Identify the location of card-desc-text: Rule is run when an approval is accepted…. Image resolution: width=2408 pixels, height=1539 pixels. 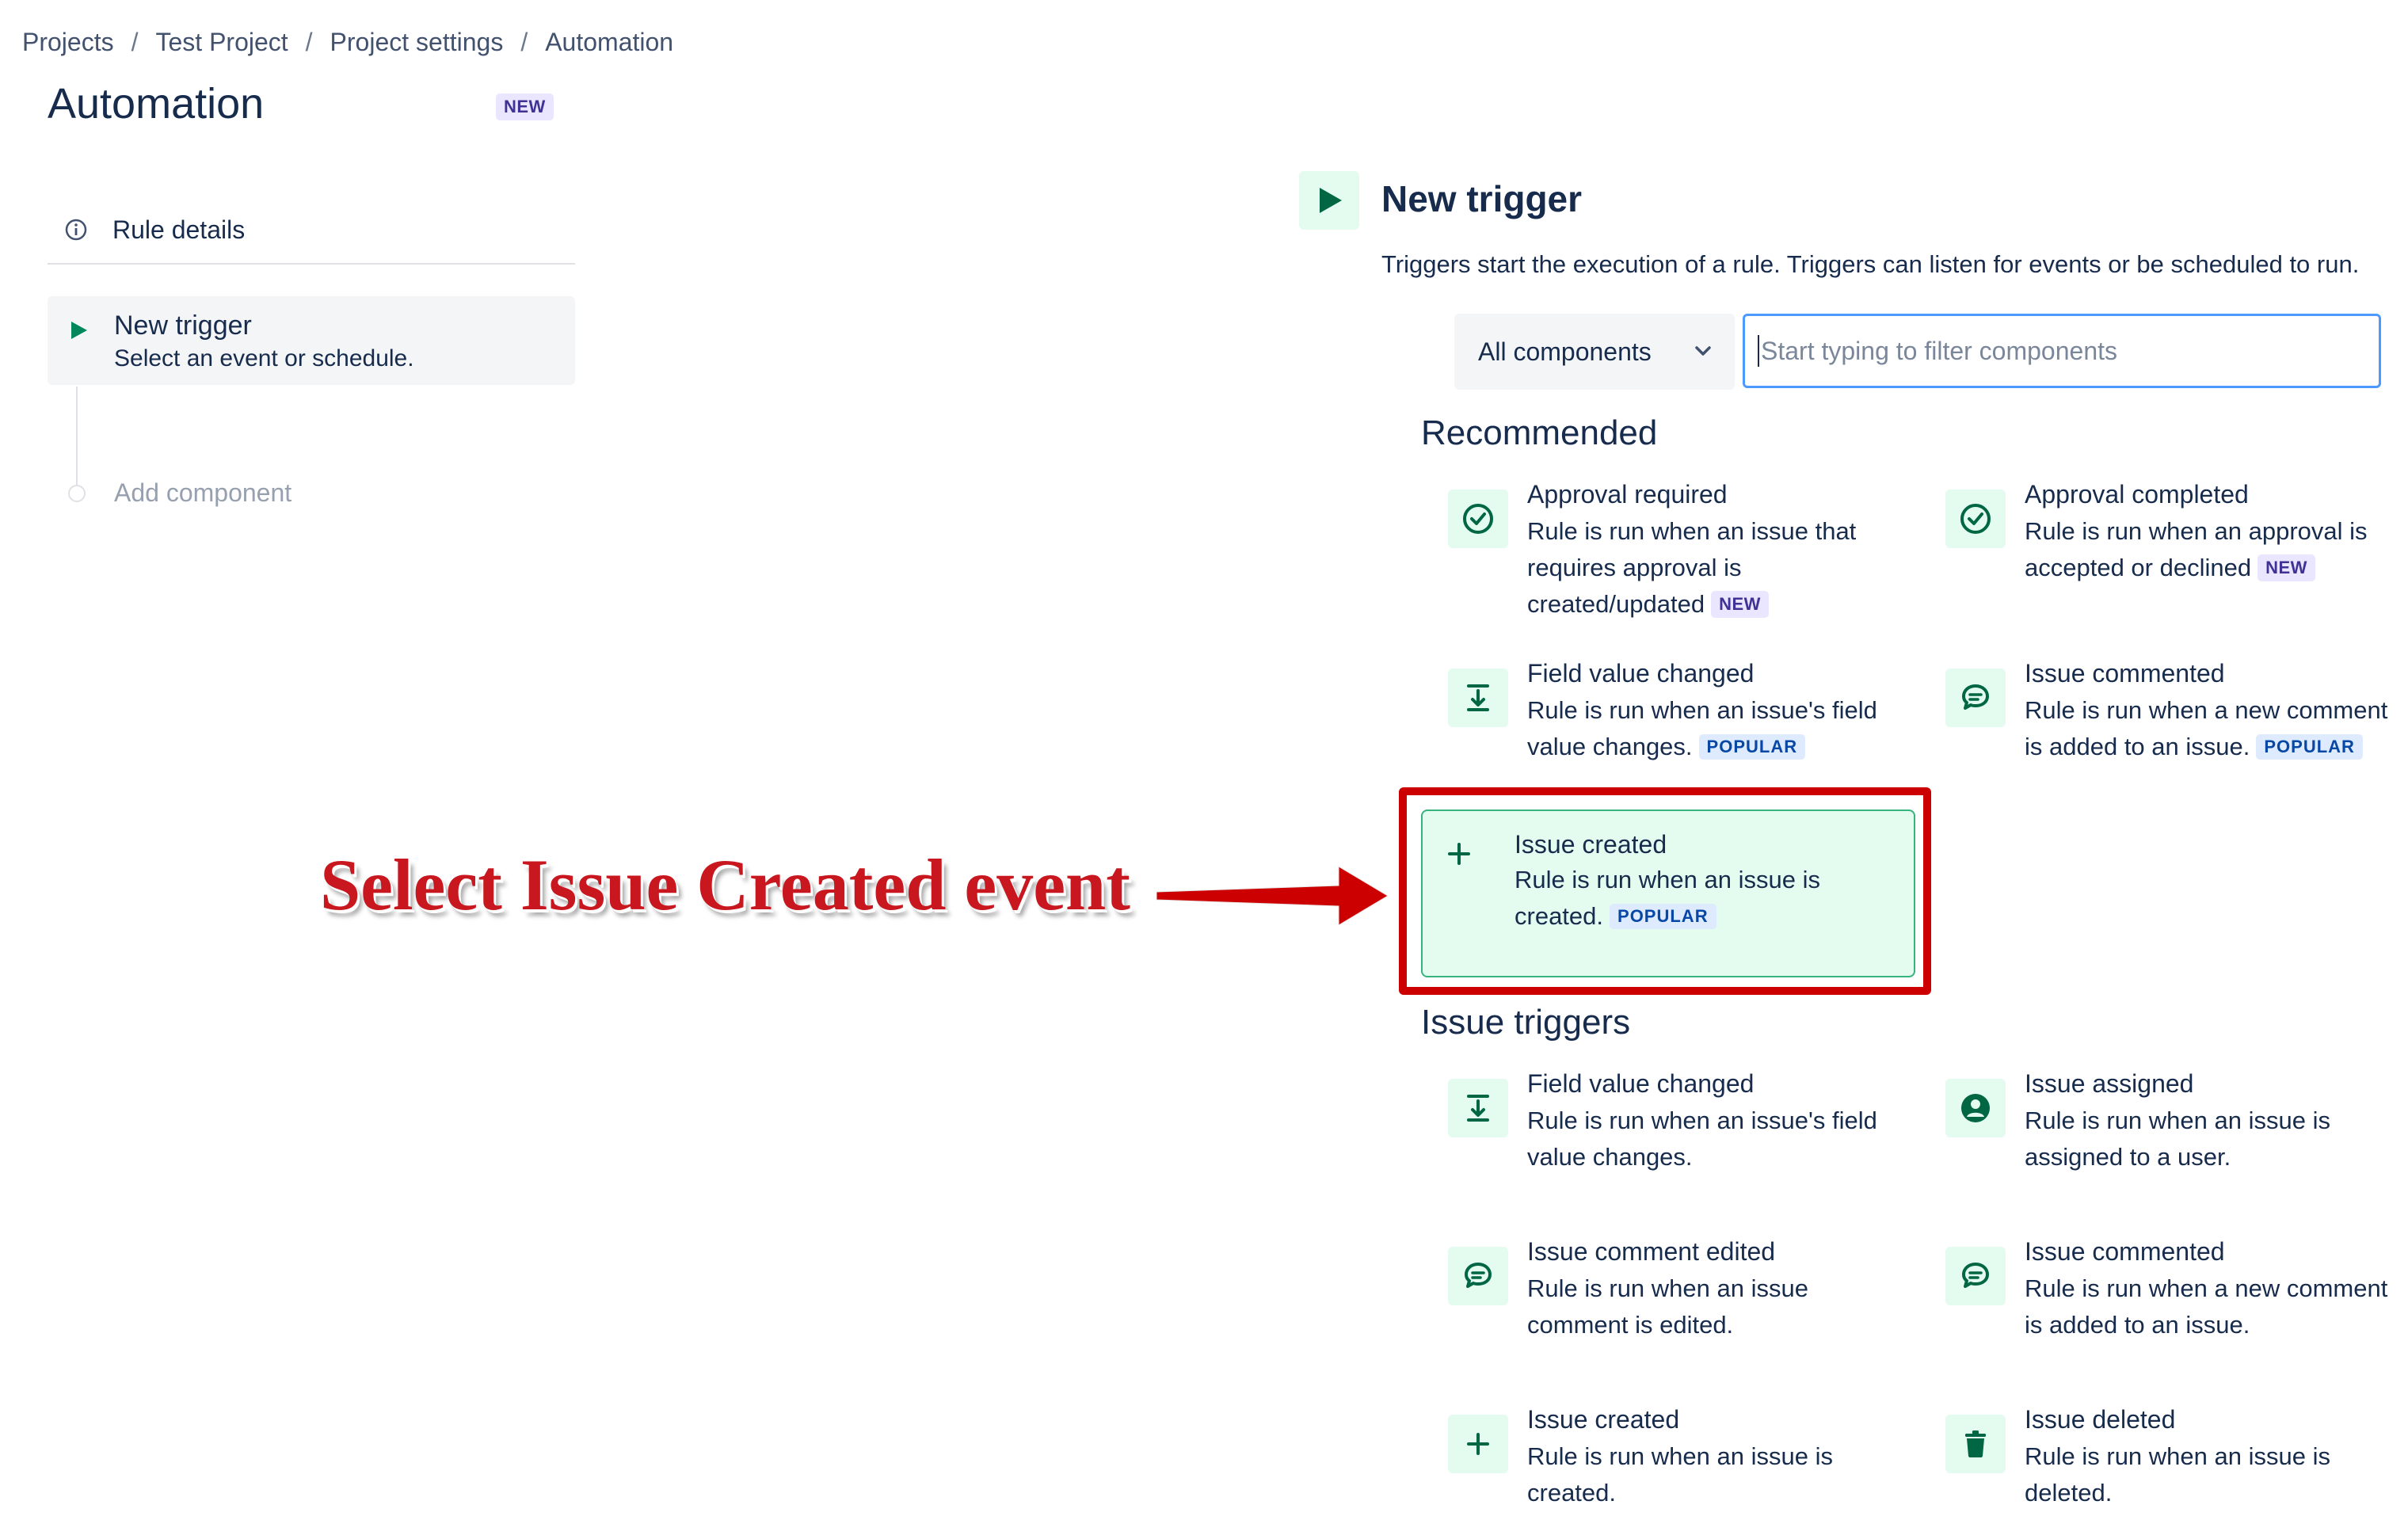
(2197, 549).